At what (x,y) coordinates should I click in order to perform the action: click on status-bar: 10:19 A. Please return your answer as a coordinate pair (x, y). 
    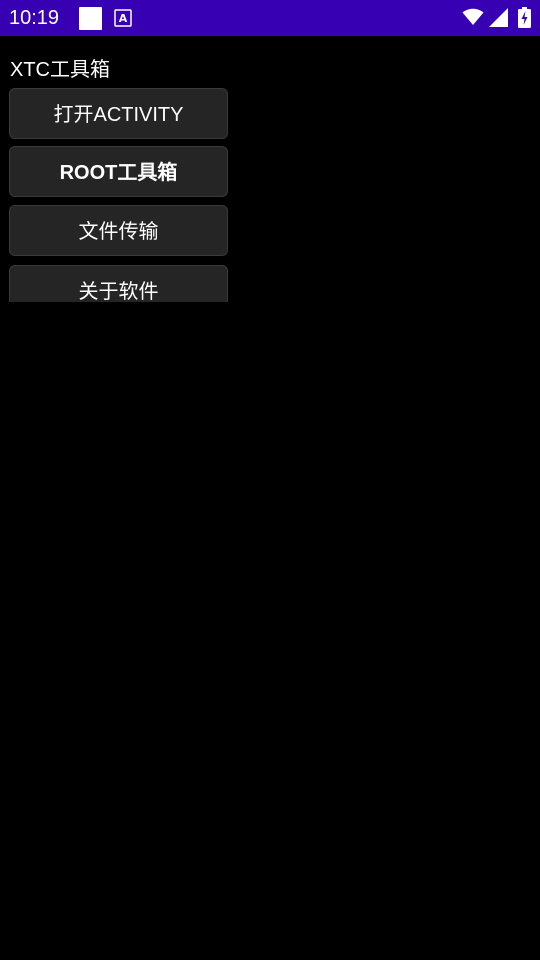
    Looking at the image, I should click on (270, 18).